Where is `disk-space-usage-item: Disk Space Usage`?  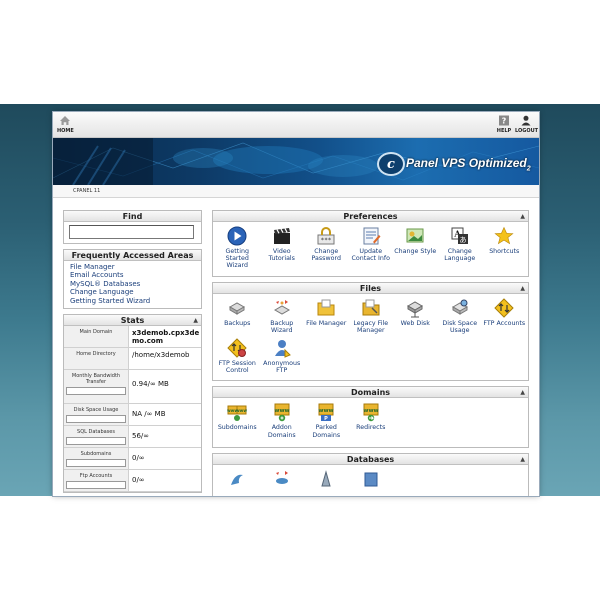
disk-space-usage-item: Disk Space Usage is located at coordinates (460, 316).